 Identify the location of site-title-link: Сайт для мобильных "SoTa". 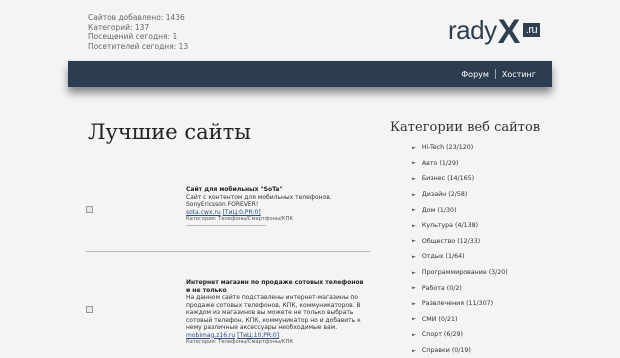
(276, 190).